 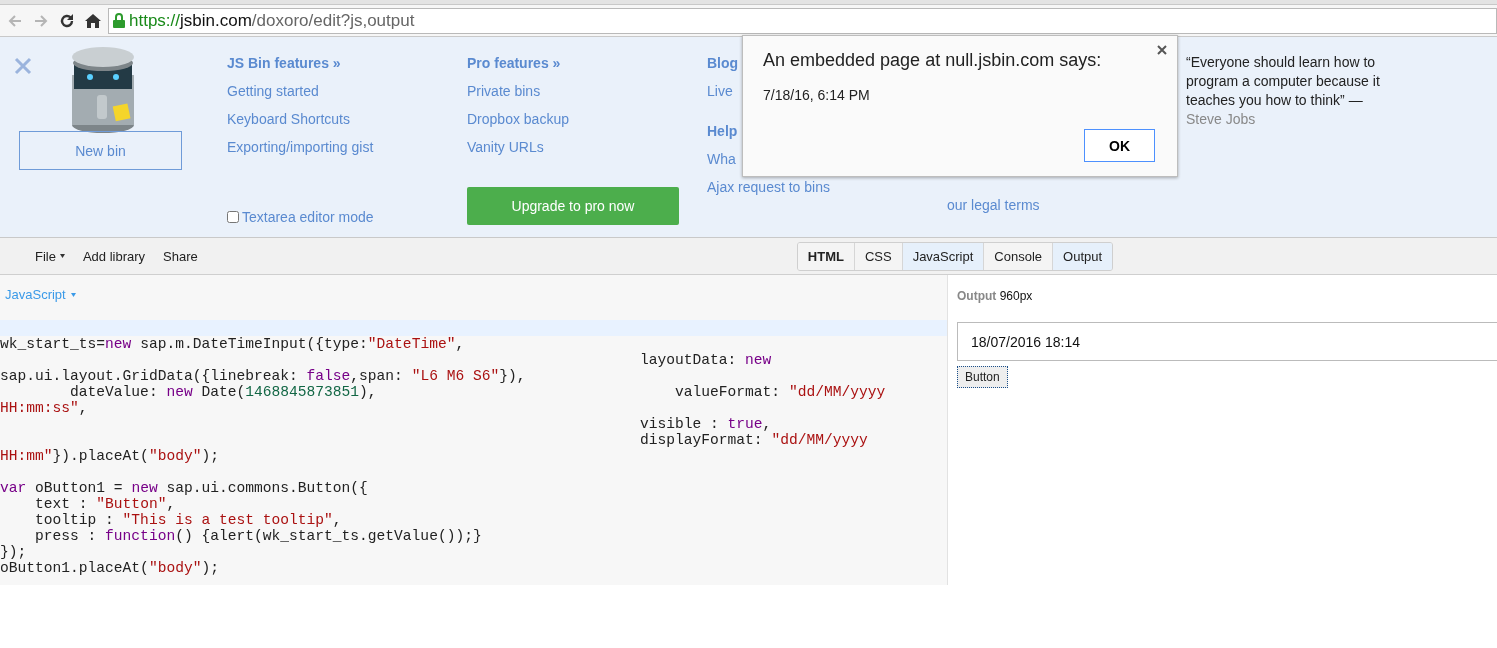 I want to click on robot-logo-icon, so click(x=103, y=90).